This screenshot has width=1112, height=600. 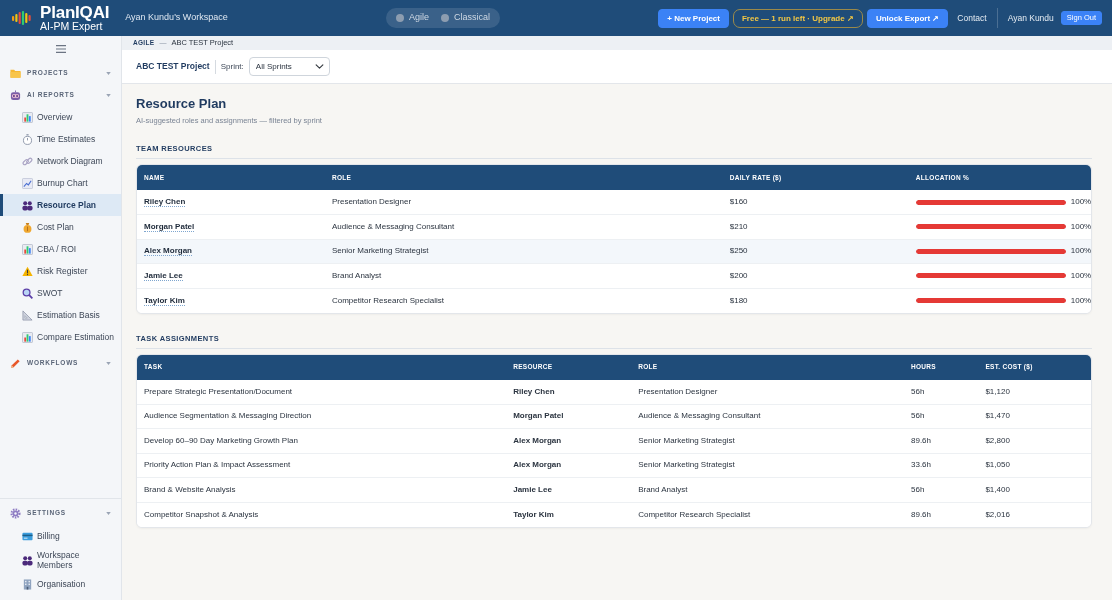 I want to click on settings-icon, so click(x=15, y=513).